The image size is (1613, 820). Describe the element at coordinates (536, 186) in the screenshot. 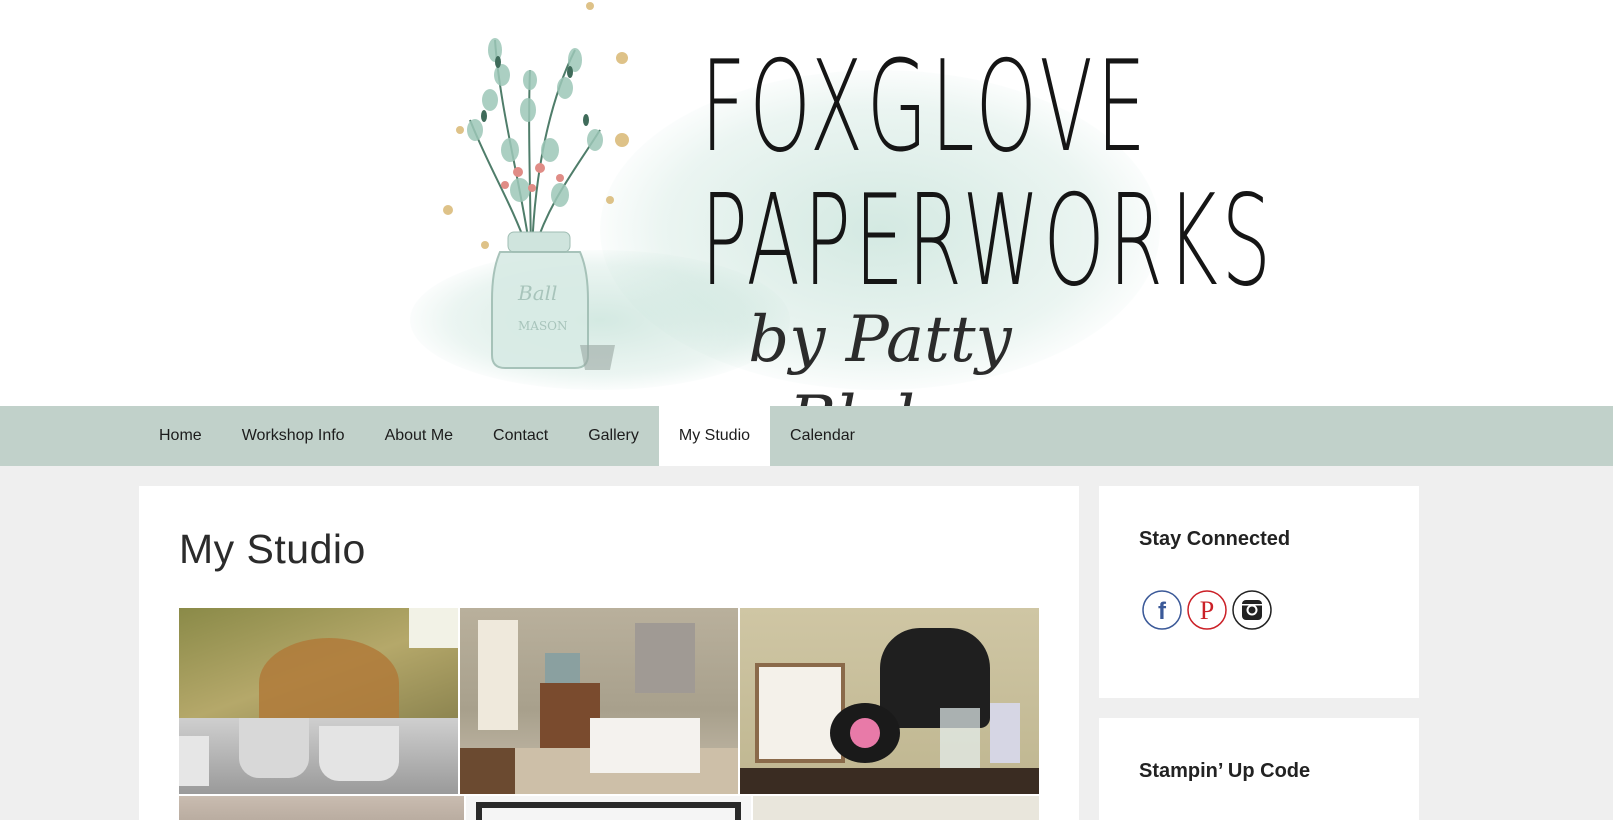

I see `flower-jar-illustration: Ball MASON` at that location.